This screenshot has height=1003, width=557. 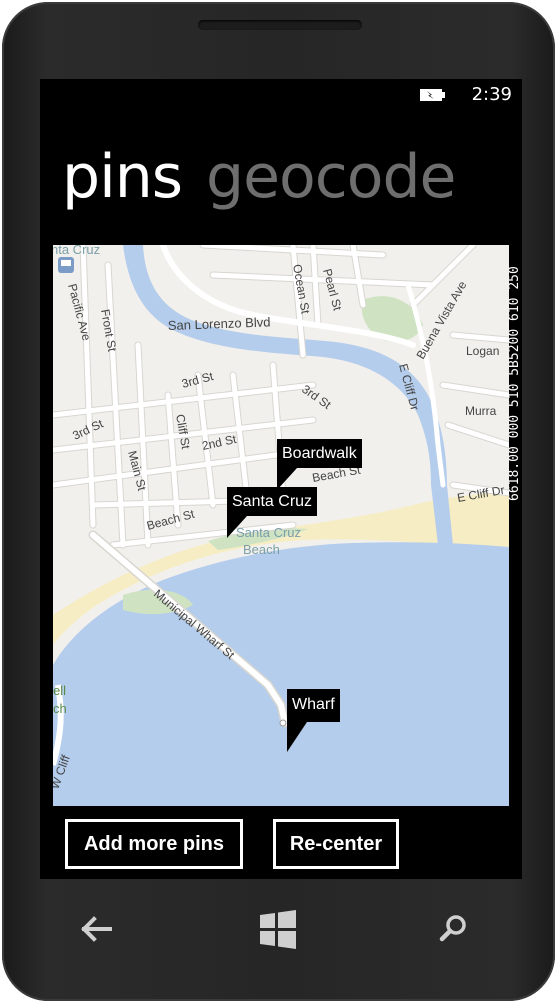 I want to click on pushpin-label: Wharf, so click(x=313, y=705).